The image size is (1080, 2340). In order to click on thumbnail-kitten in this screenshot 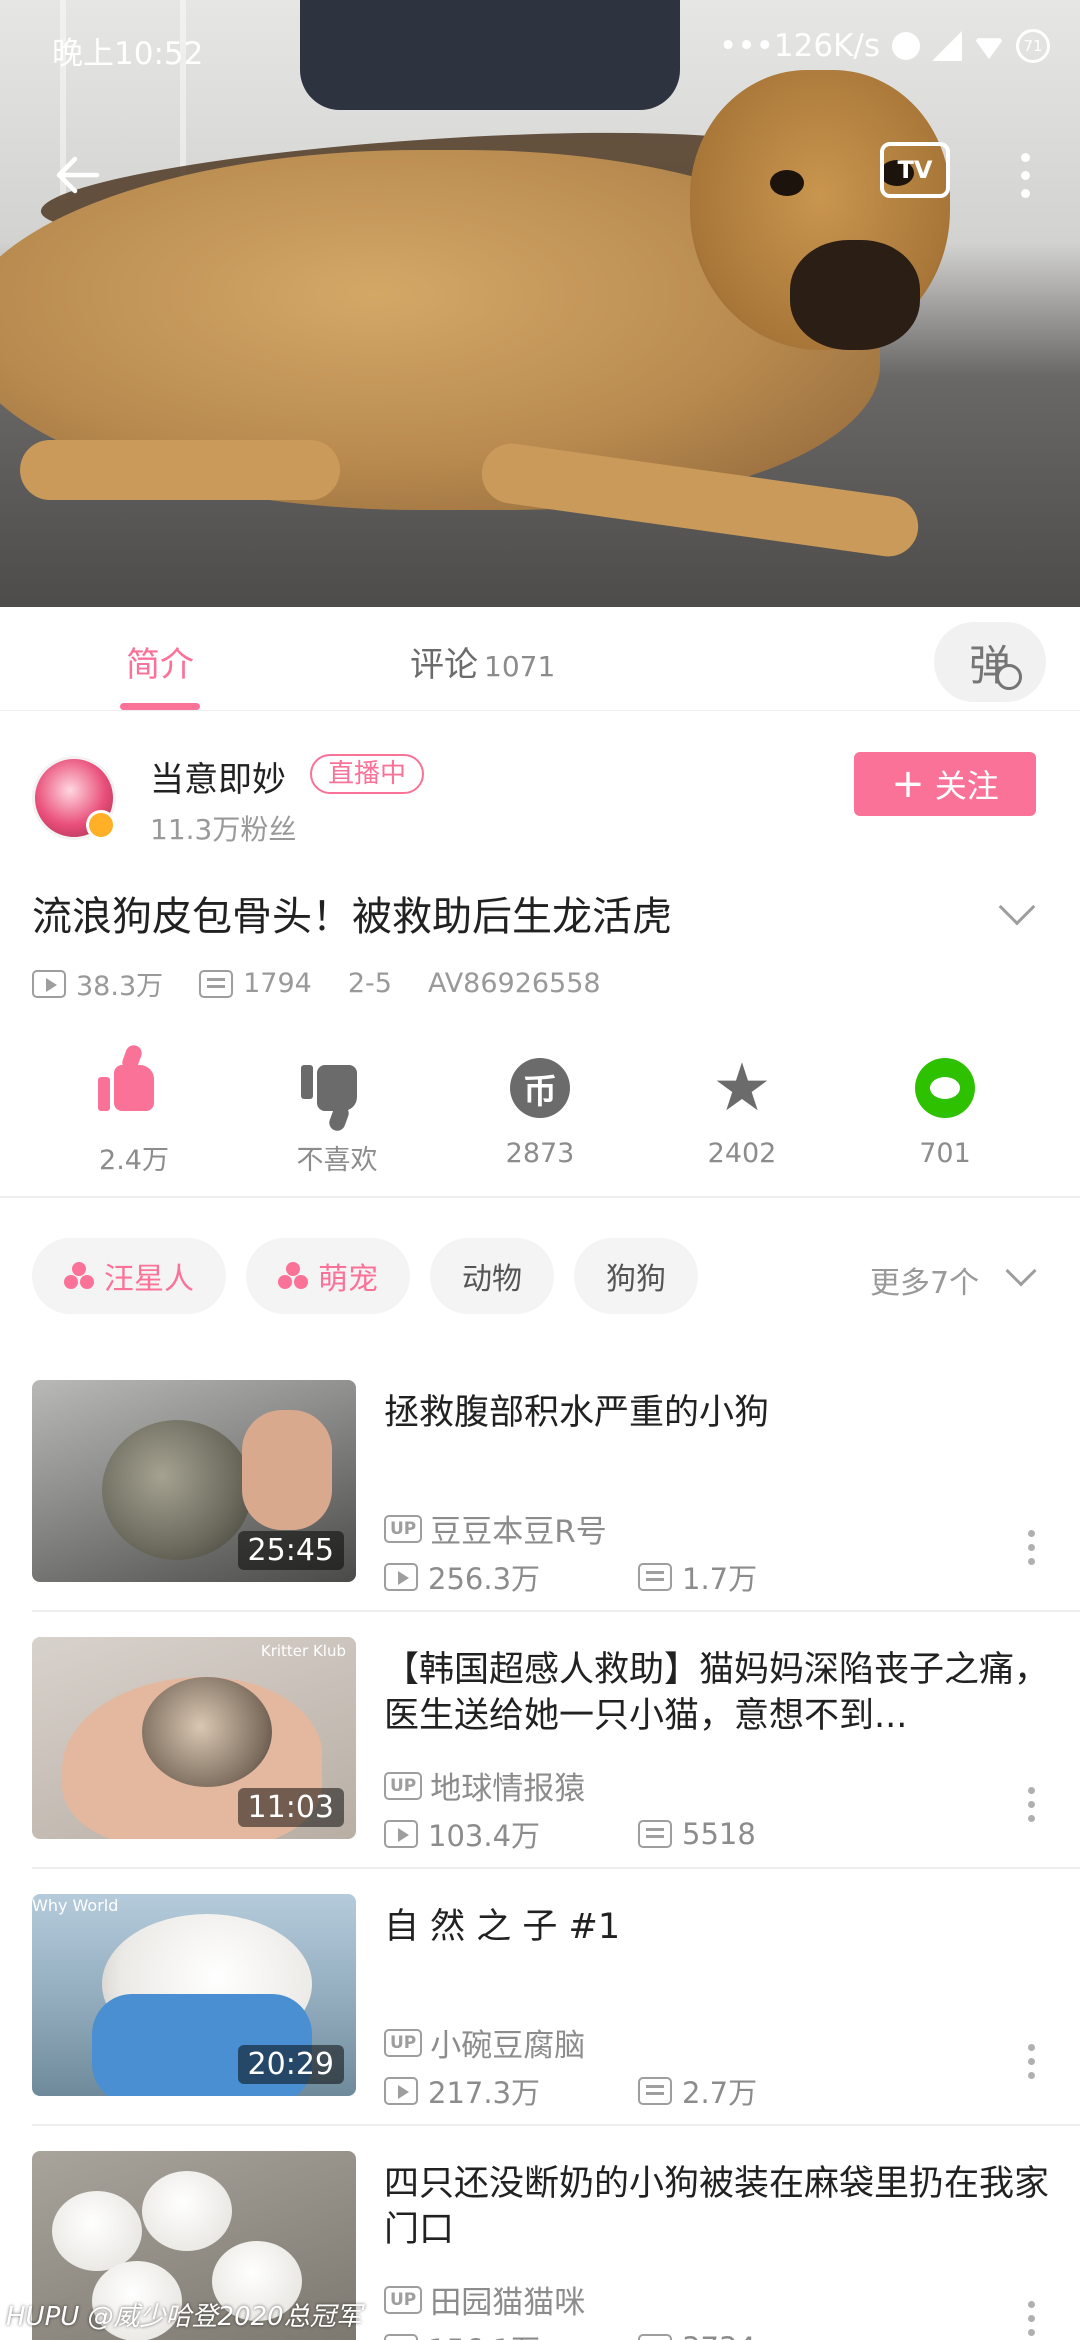, I will do `click(207, 1732)`.